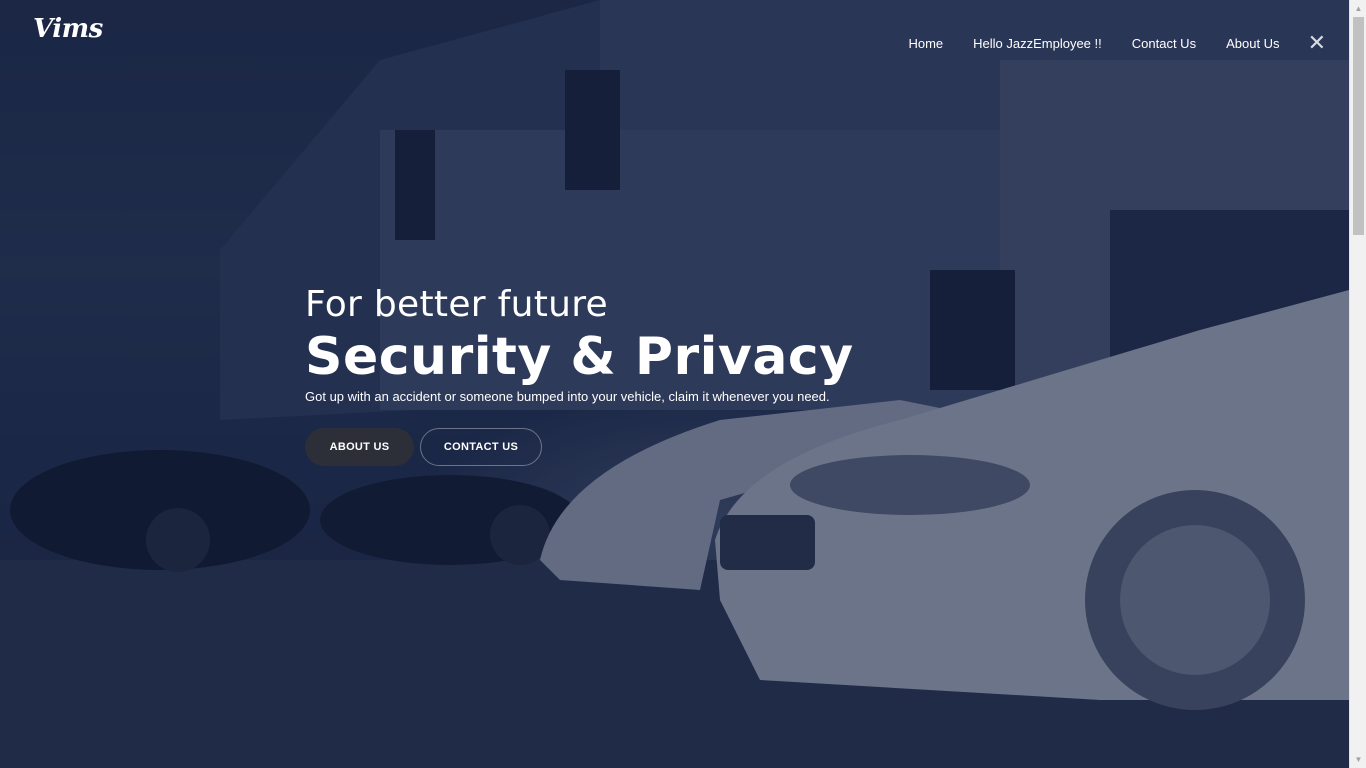 Image resolution: width=1366 pixels, height=768 pixels. What do you see at coordinates (456, 304) in the screenshot?
I see `hero-kicker: For better future` at bounding box center [456, 304].